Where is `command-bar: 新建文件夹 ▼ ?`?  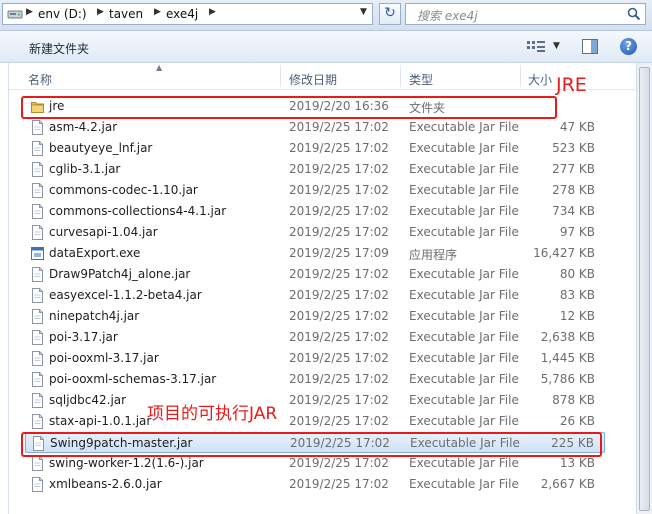
command-bar: 新建文件夹 ▼ ? is located at coordinates (326, 47).